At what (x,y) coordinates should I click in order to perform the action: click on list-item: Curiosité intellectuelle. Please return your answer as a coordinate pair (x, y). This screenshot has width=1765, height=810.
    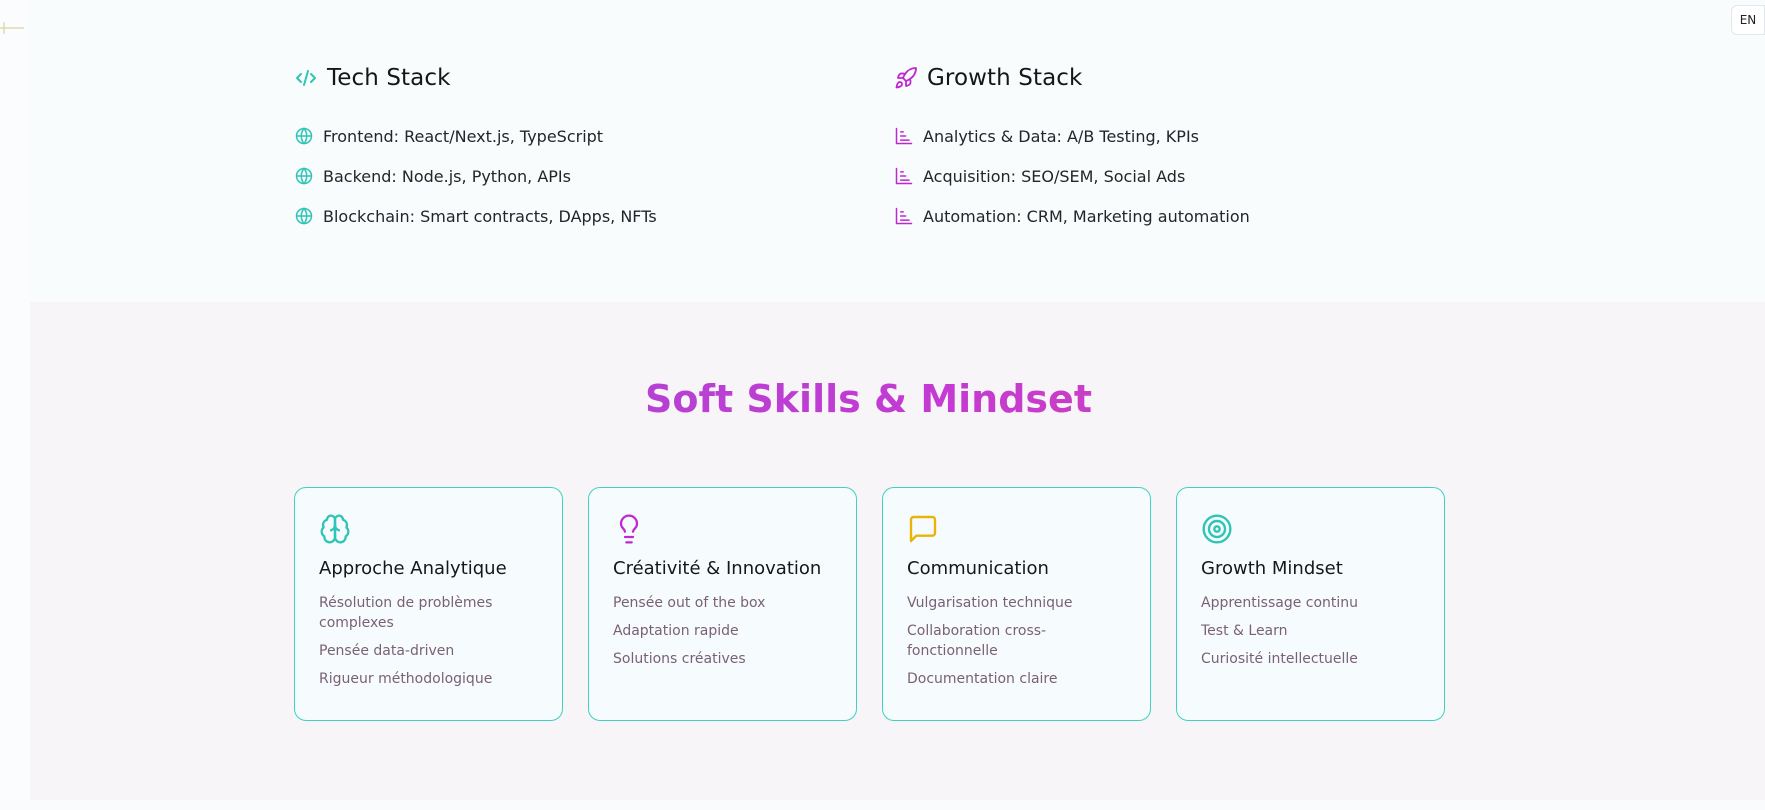
    Looking at the image, I should click on (1279, 659).